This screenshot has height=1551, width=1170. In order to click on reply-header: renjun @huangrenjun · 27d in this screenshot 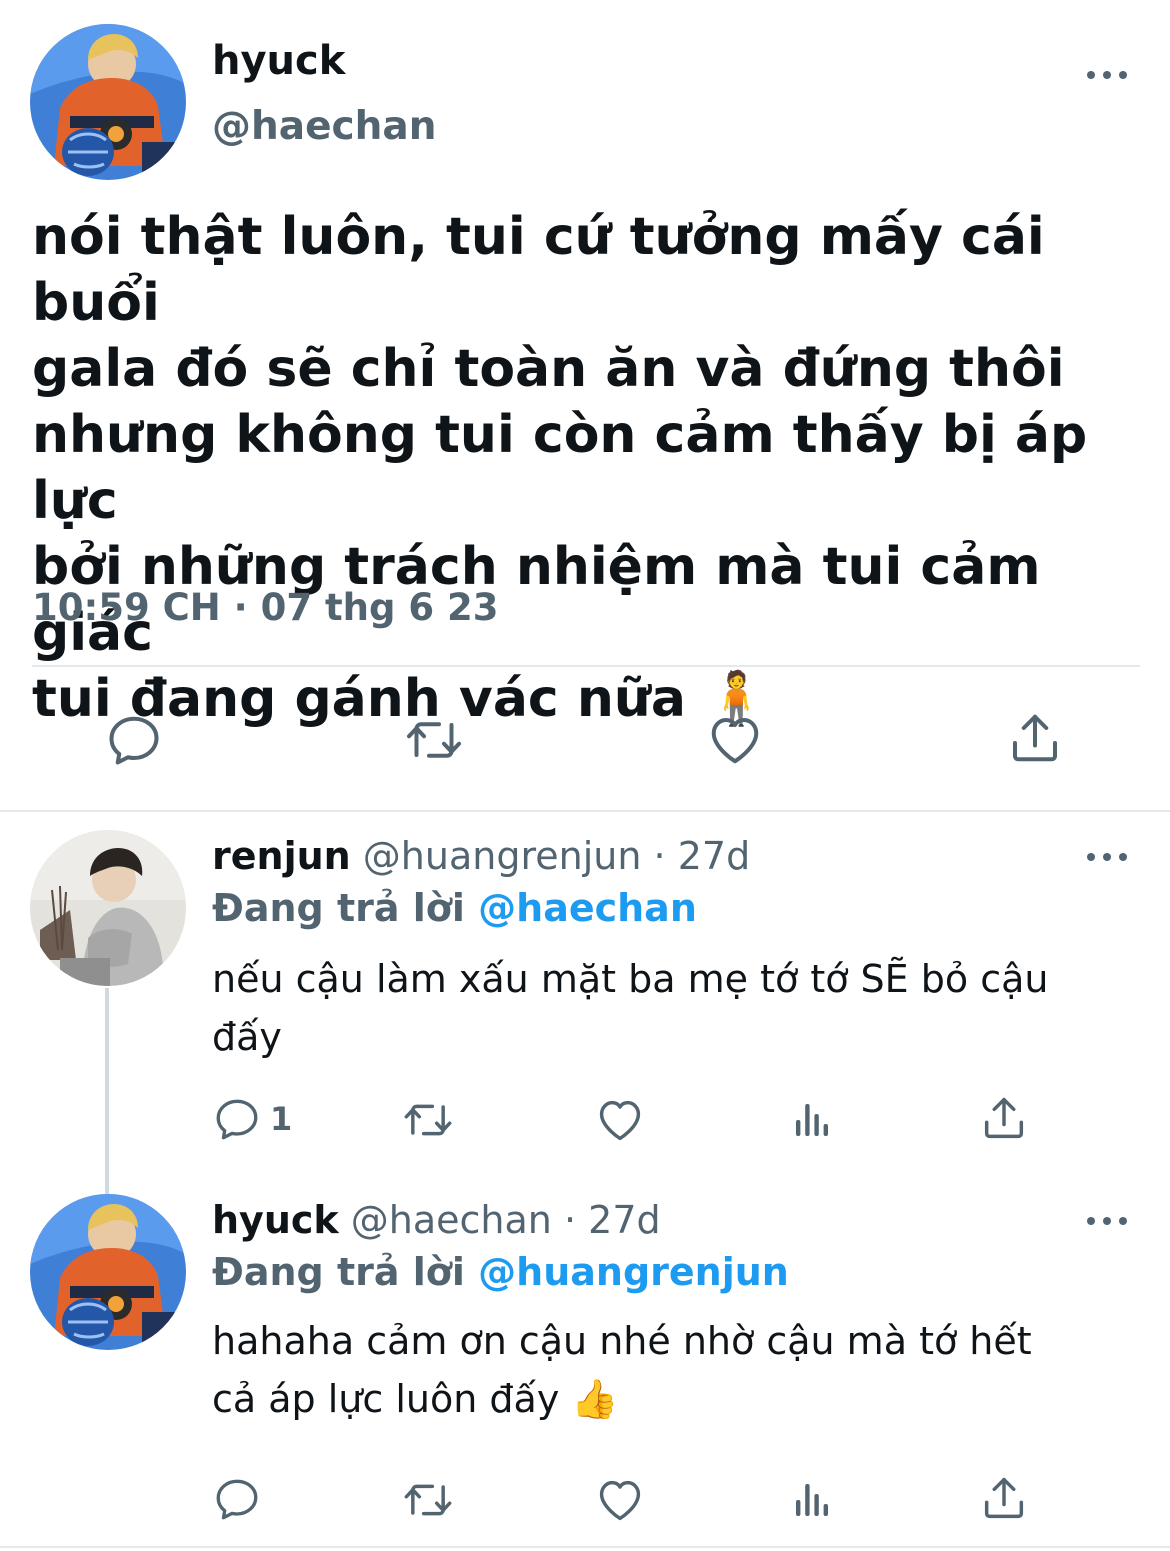, I will do `click(481, 856)`.